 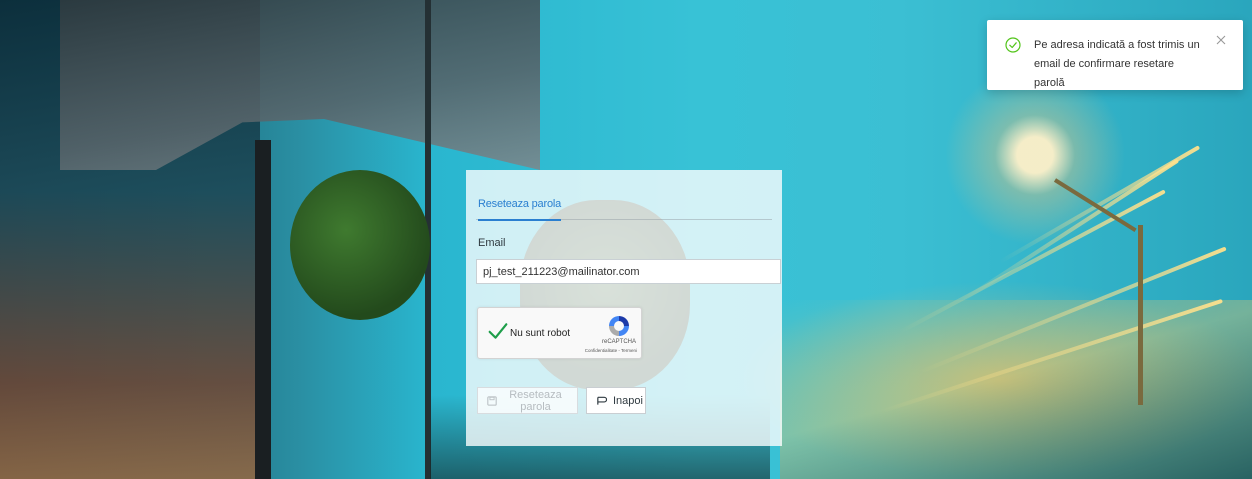 I want to click on save-icon, so click(x=492, y=400).